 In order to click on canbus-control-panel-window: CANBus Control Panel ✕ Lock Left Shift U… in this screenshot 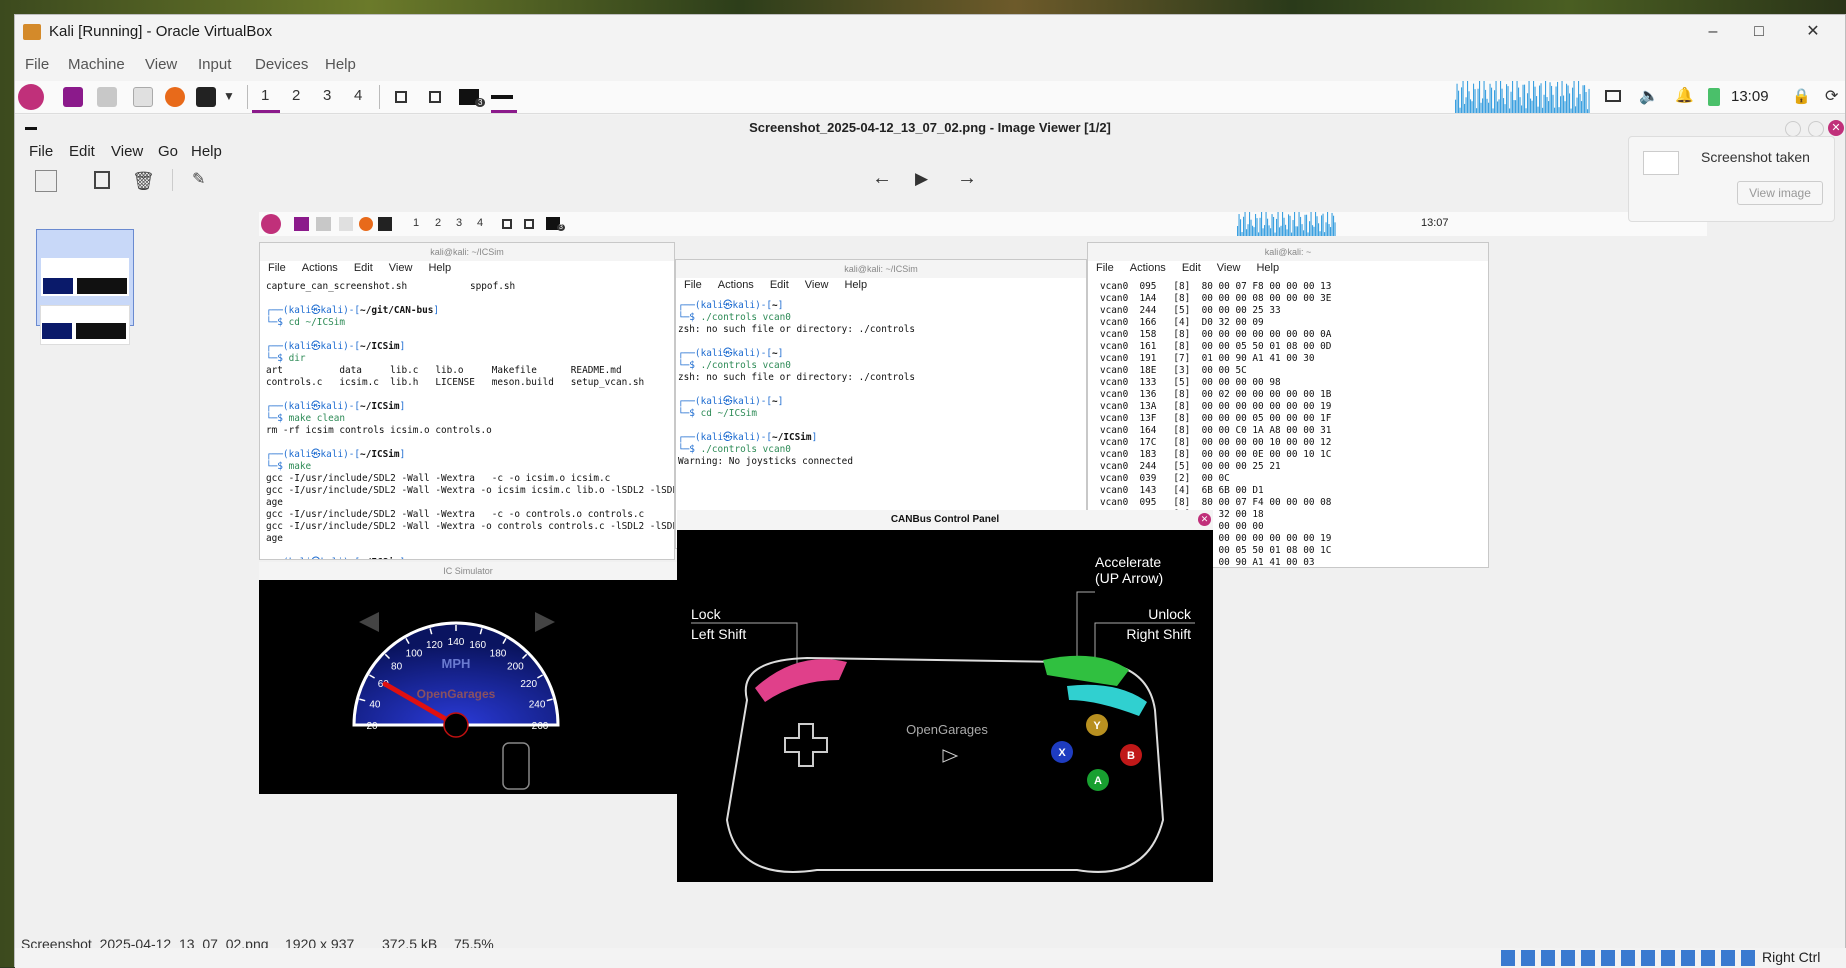, I will do `click(945, 696)`.